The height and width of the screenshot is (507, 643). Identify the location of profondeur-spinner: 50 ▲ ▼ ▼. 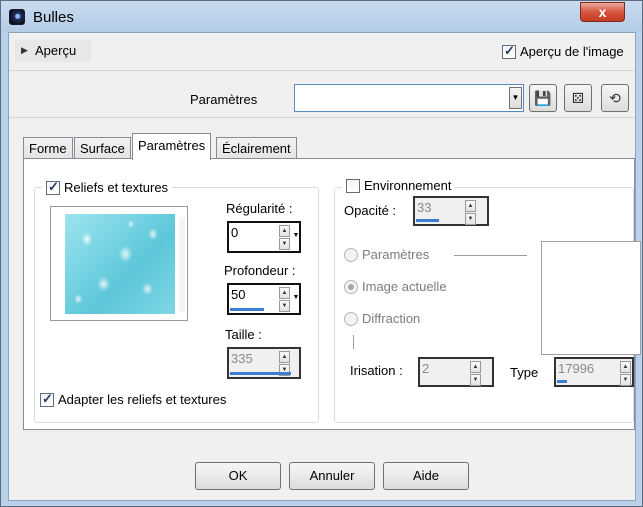
(264, 299).